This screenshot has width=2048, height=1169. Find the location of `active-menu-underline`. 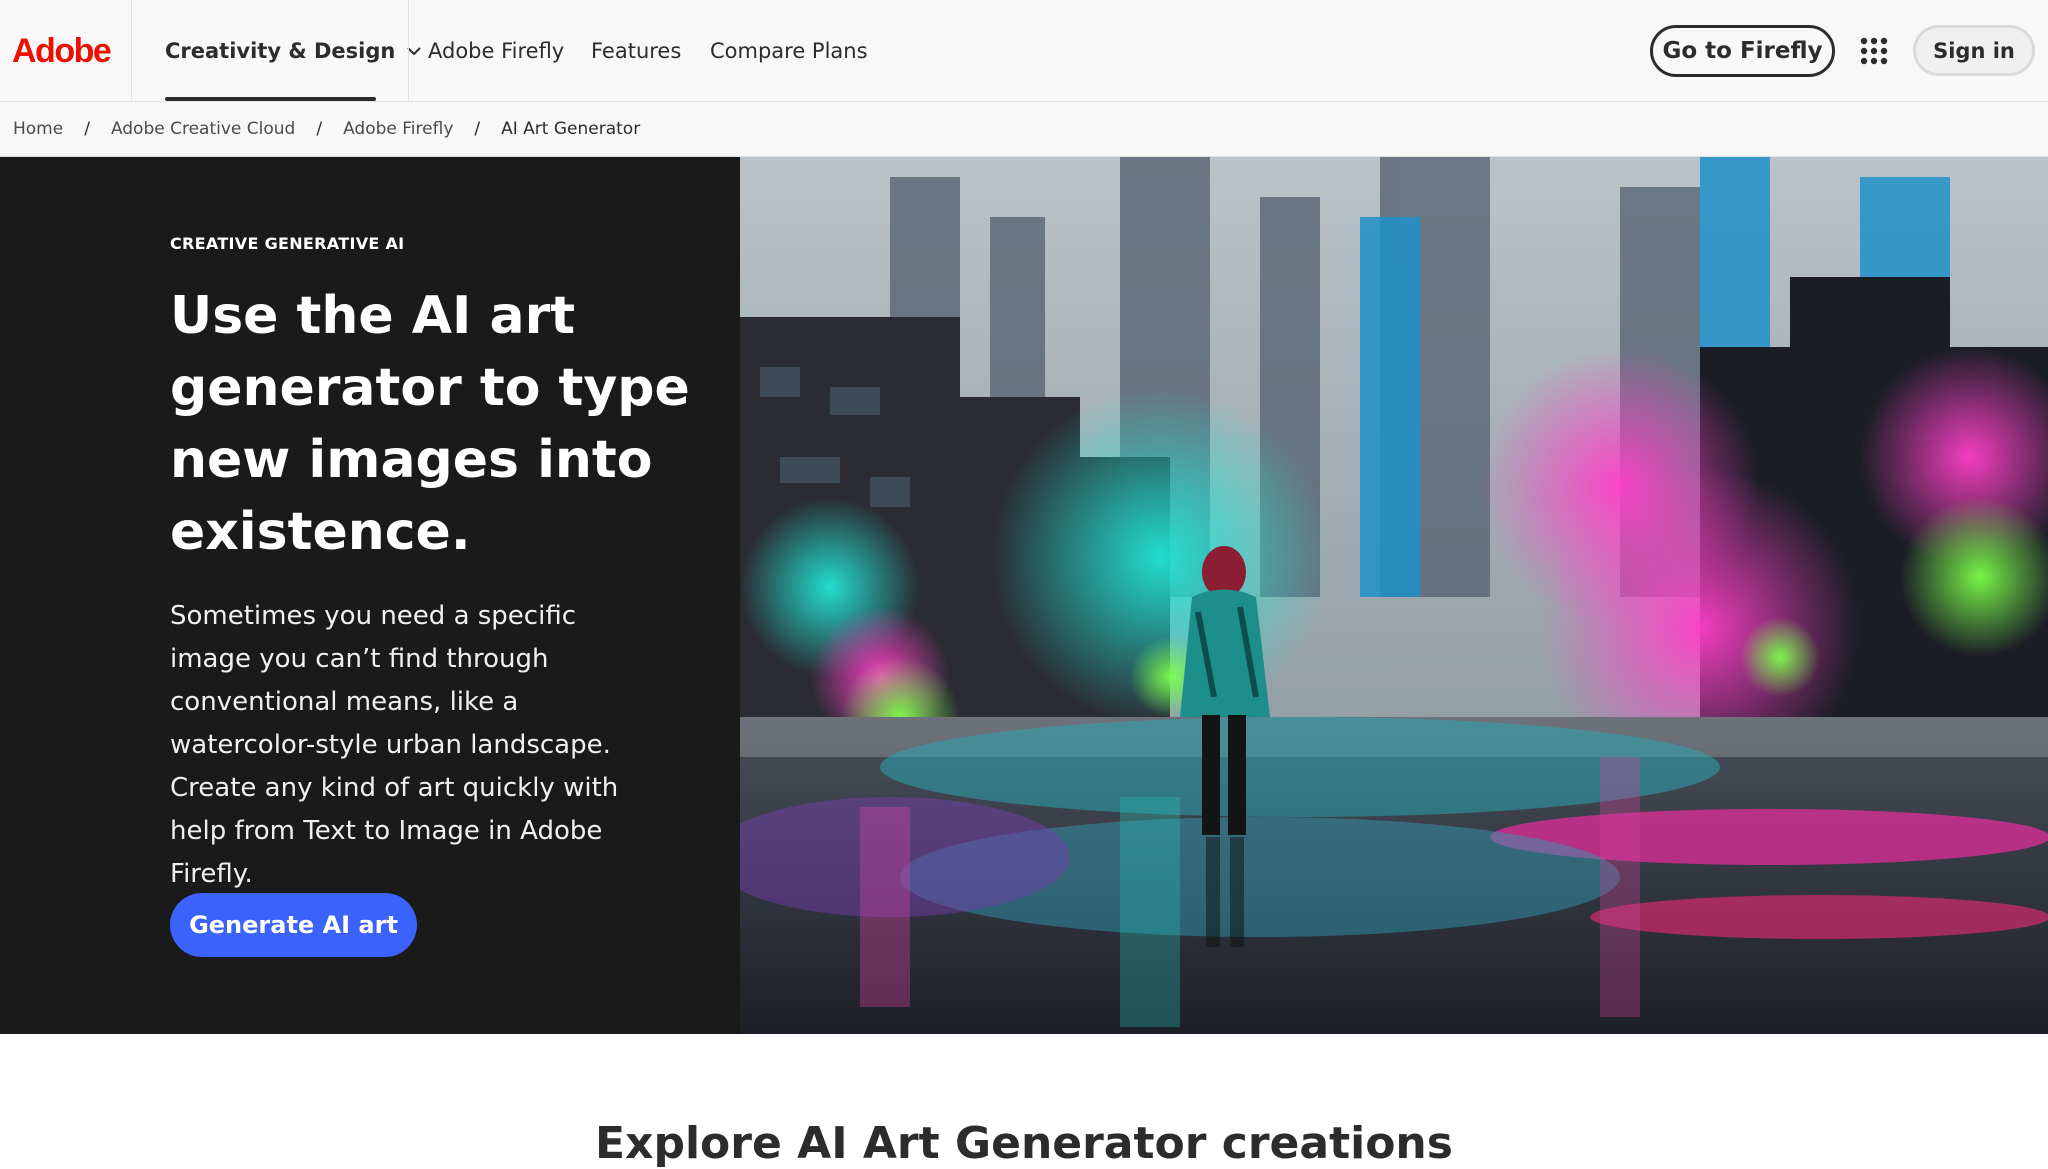

active-menu-underline is located at coordinates (270, 99).